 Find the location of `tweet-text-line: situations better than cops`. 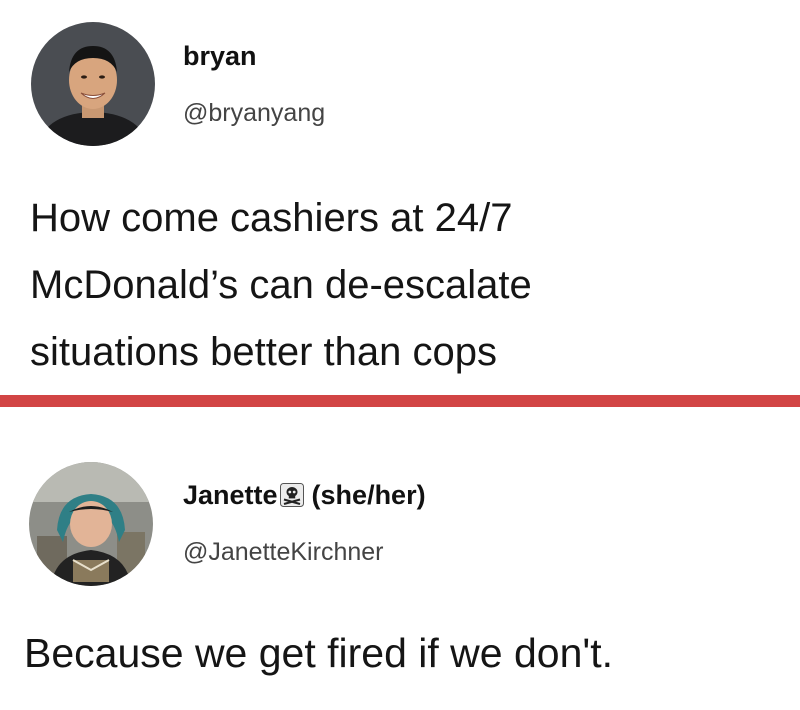

tweet-text-line: situations better than cops is located at coordinates (263, 352).